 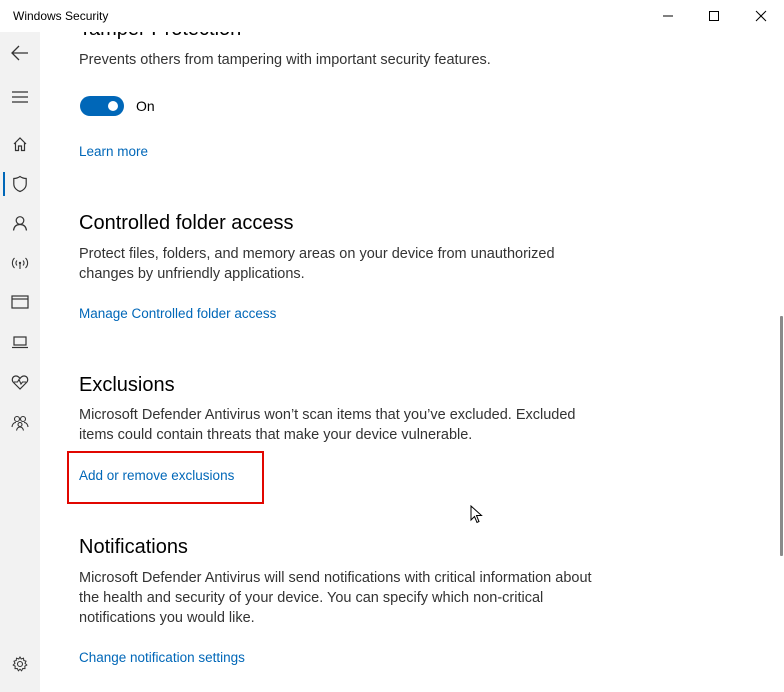 I want to click on menu-button, so click(x=20, y=97).